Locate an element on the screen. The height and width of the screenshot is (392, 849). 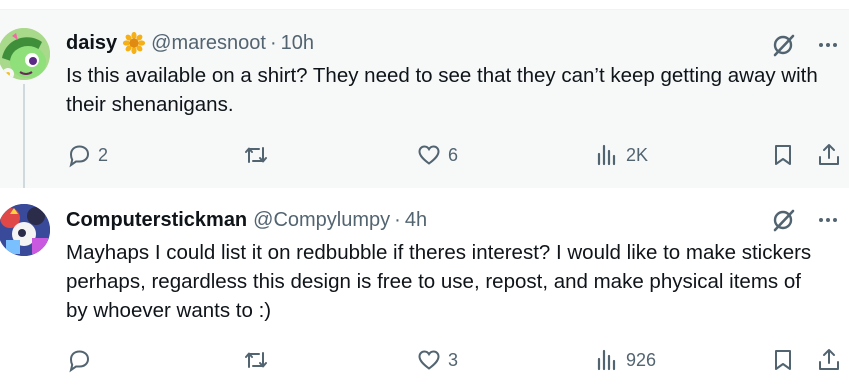
display-name: daisy is located at coordinates (91, 43).